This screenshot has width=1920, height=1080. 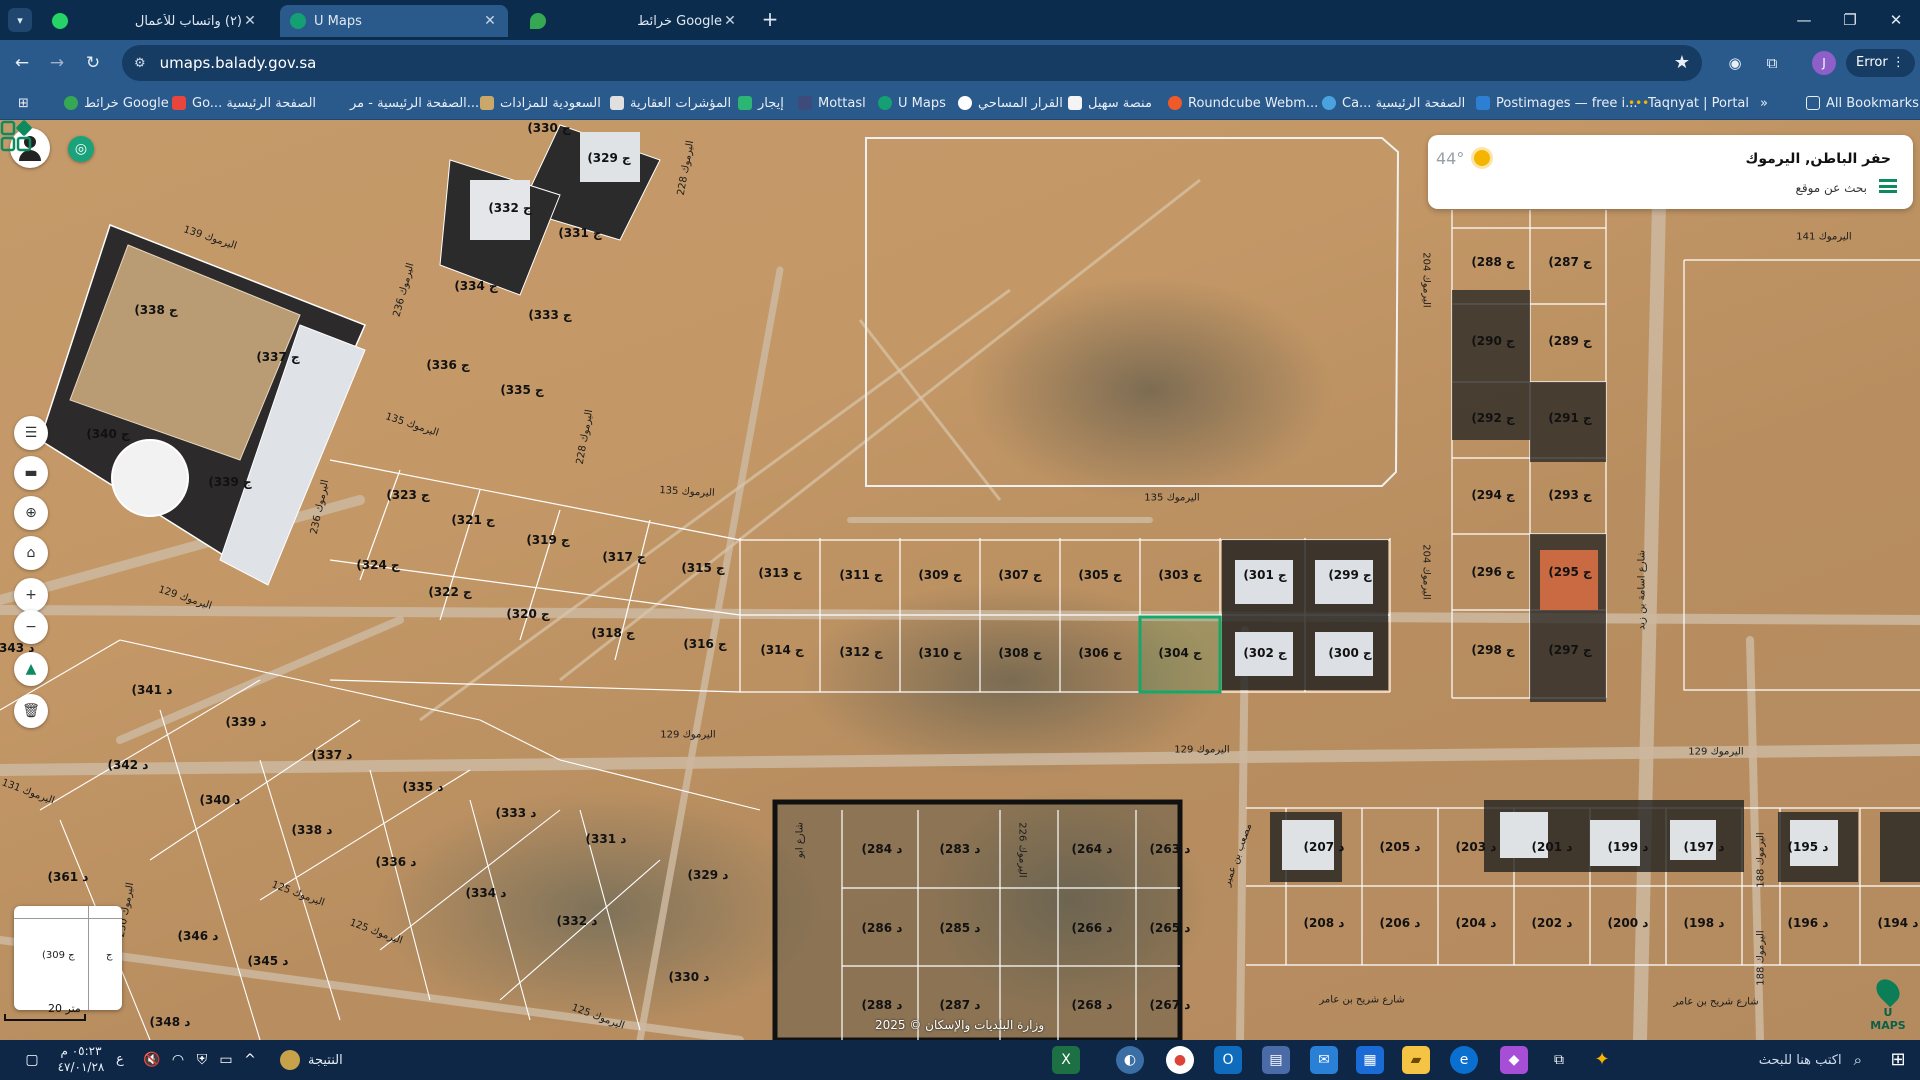 What do you see at coordinates (540, 103) in the screenshot?
I see `bookmark-item: السعودية للمزادات` at bounding box center [540, 103].